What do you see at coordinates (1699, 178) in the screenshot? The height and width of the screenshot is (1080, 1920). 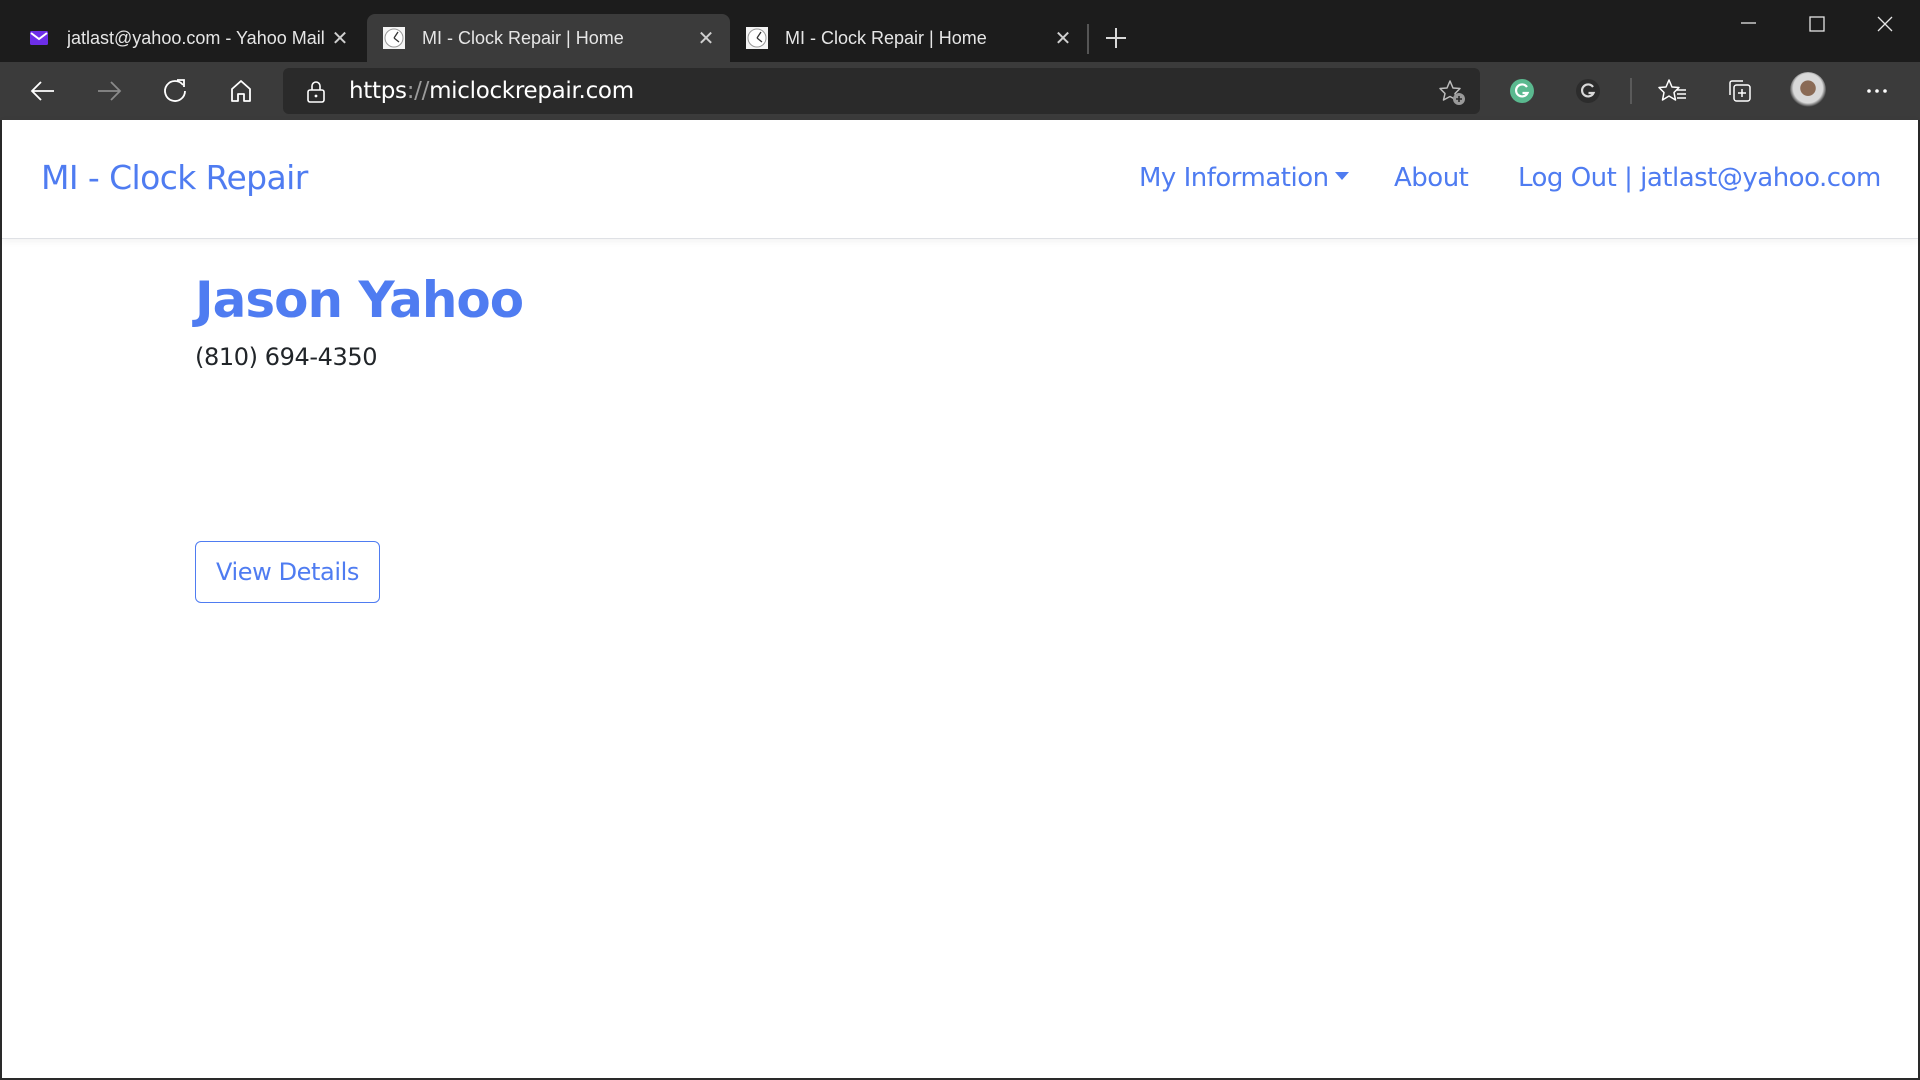 I see `logout-link: Log Out | jatlast@yahoo.com` at bounding box center [1699, 178].